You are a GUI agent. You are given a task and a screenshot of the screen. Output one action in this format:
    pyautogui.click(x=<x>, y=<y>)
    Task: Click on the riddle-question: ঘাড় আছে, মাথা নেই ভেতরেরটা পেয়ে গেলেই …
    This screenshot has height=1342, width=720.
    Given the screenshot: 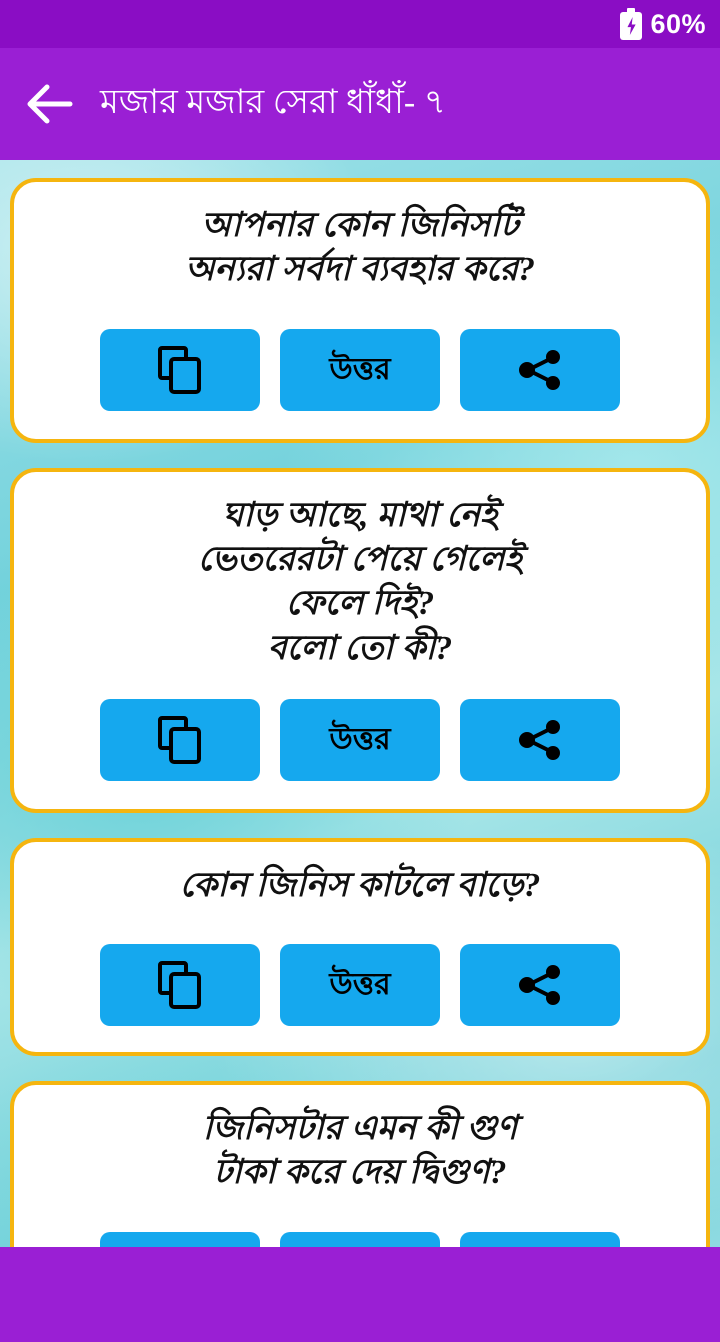 What is the action you would take?
    pyautogui.click(x=360, y=582)
    